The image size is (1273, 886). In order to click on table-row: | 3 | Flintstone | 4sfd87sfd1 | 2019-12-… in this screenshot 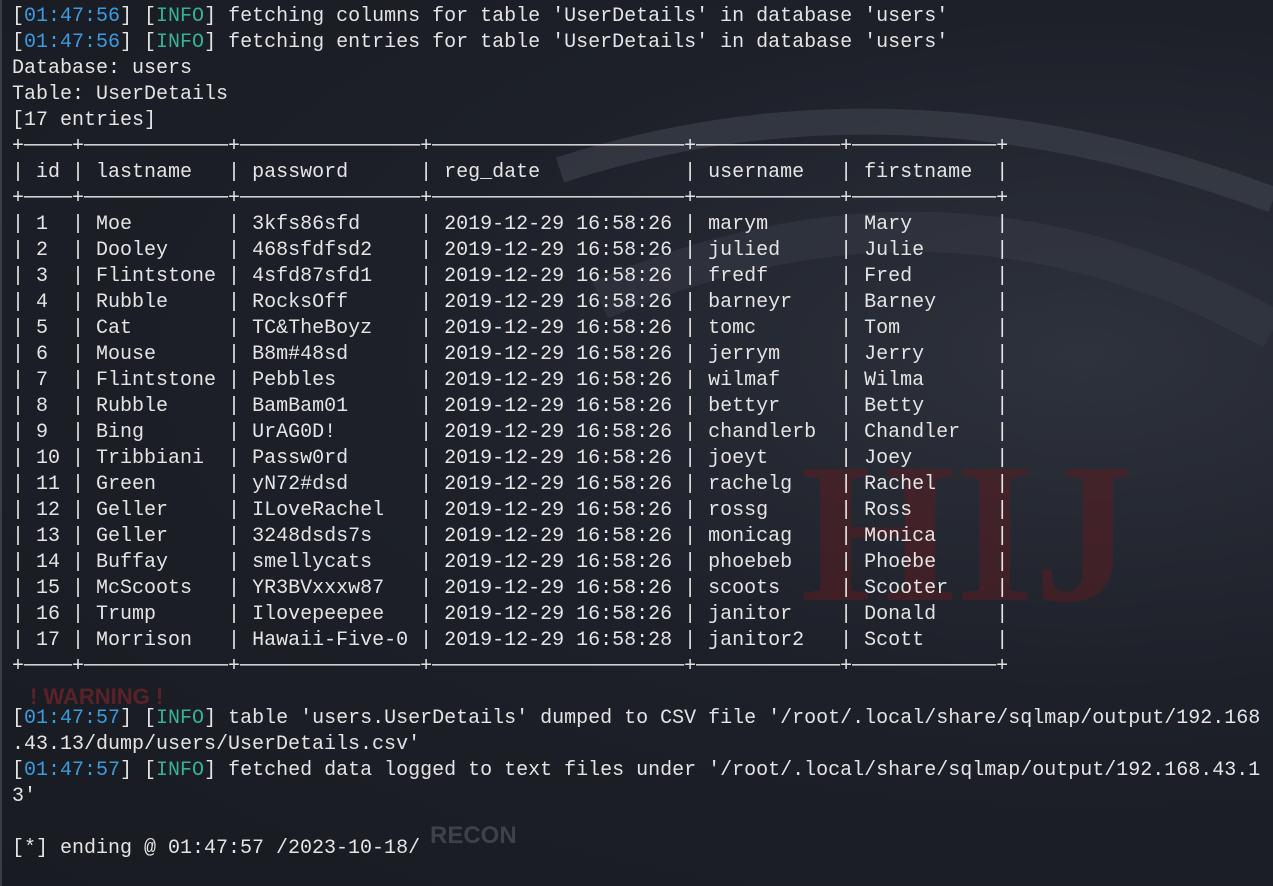, I will do `click(510, 276)`.